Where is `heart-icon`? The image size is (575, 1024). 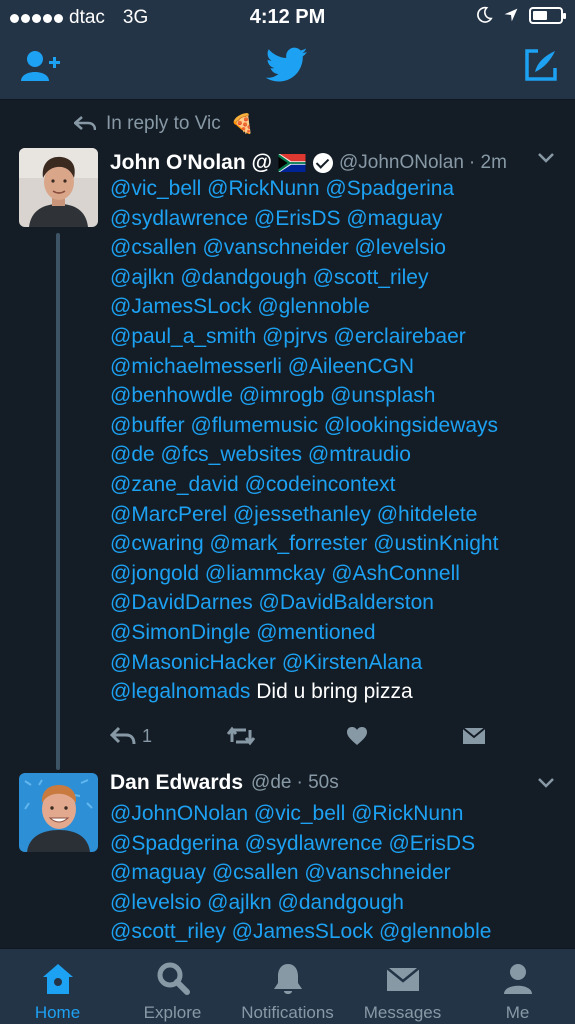 heart-icon is located at coordinates (357, 736).